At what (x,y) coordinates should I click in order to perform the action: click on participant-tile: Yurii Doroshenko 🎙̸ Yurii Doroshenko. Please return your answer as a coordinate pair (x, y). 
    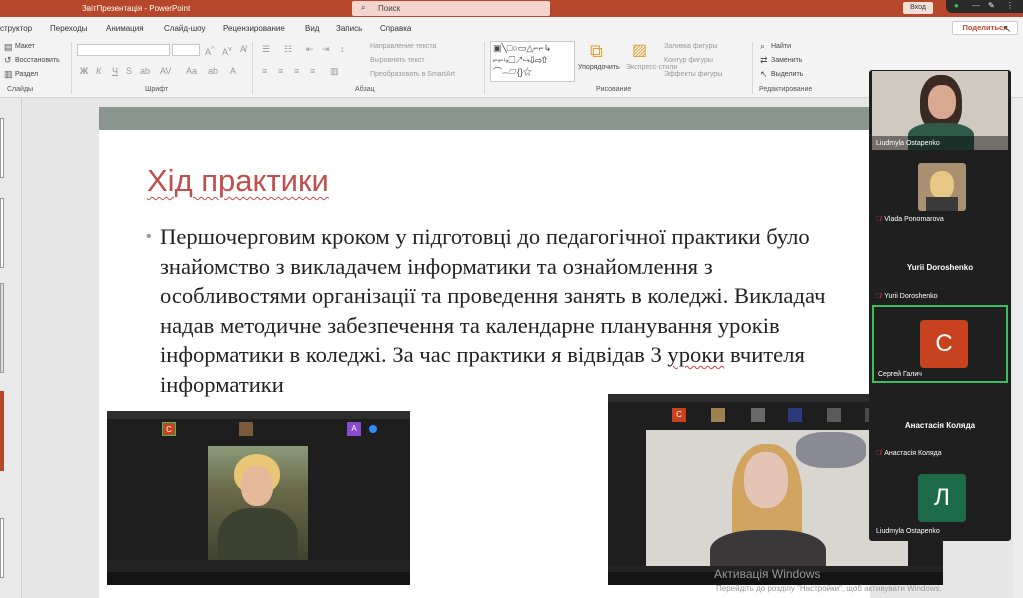
    Looking at the image, I should click on (940, 265).